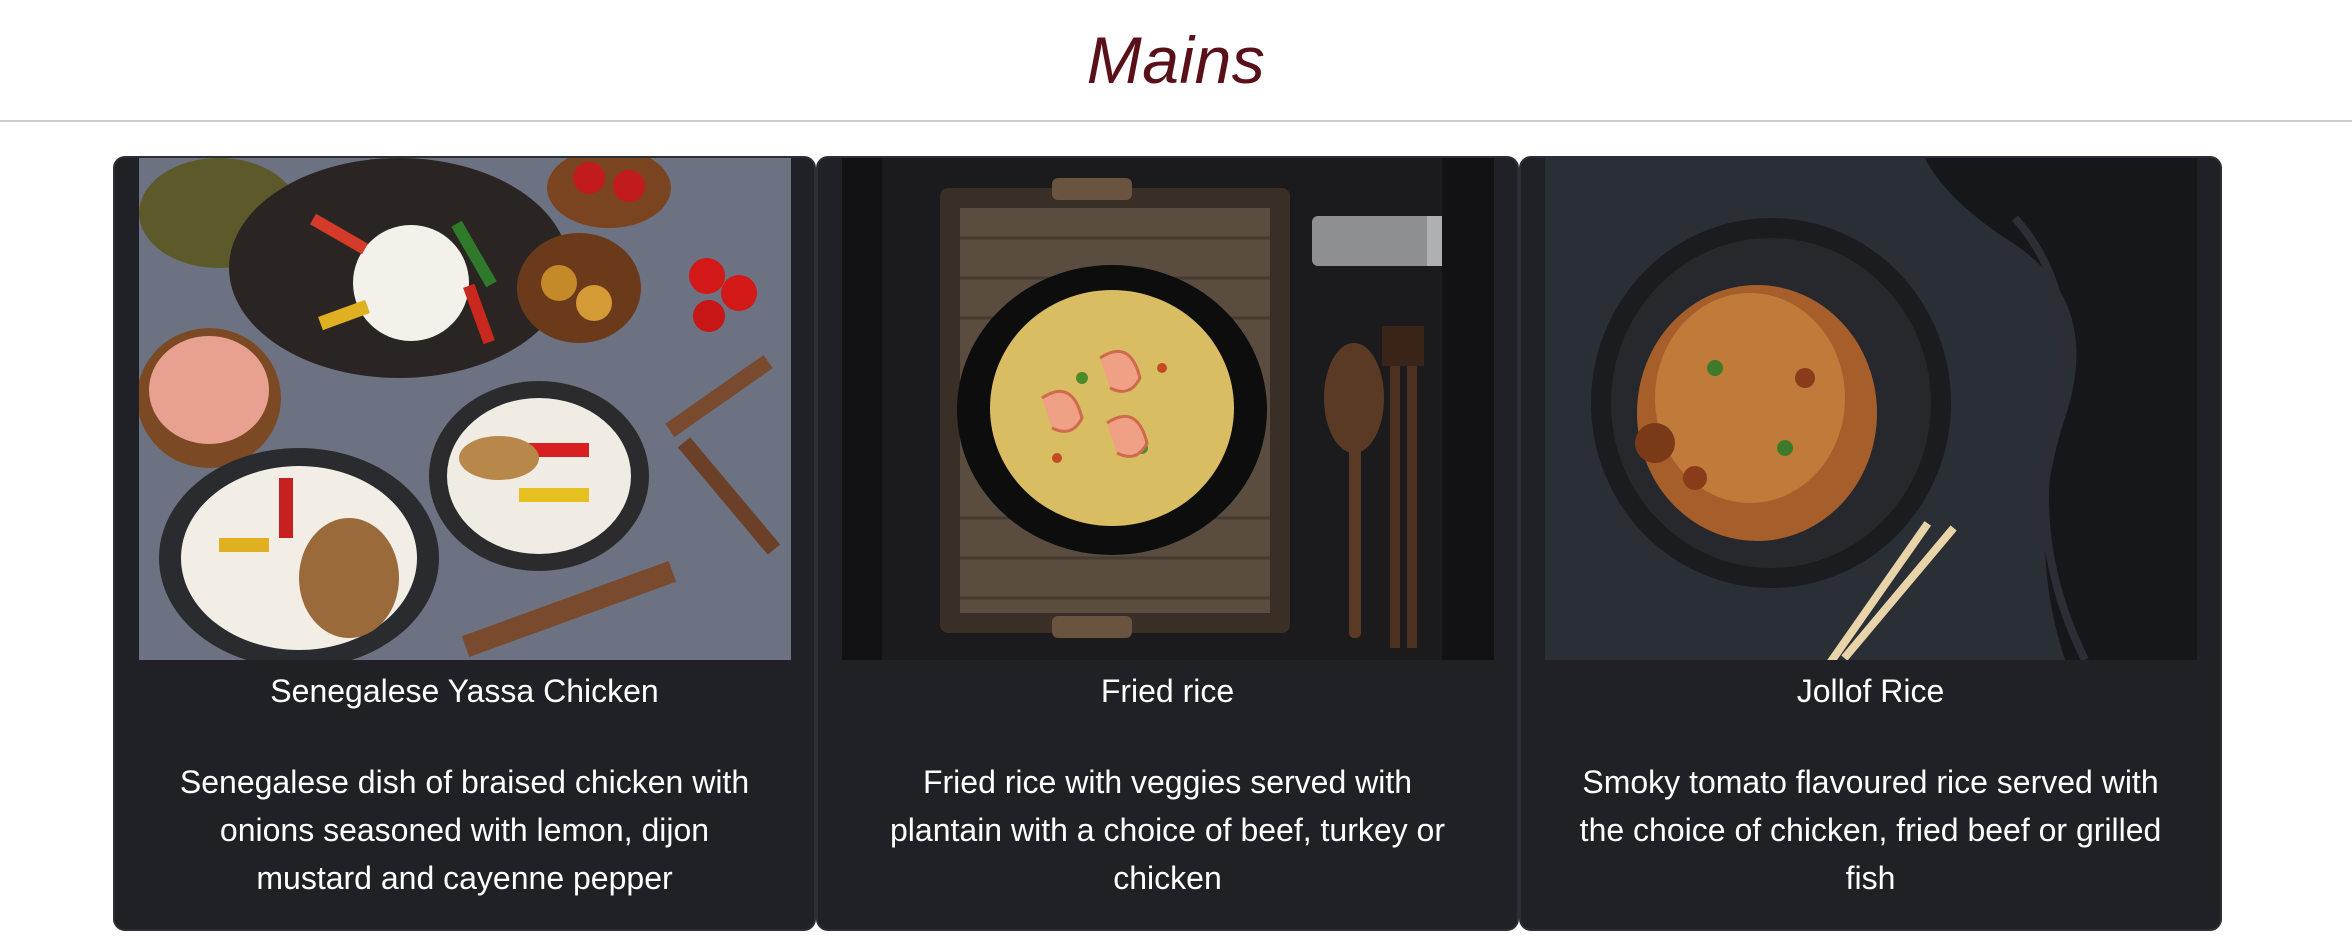  Describe the element at coordinates (1870, 691) in the screenshot. I see `dish-name: Jollof Rice` at that location.